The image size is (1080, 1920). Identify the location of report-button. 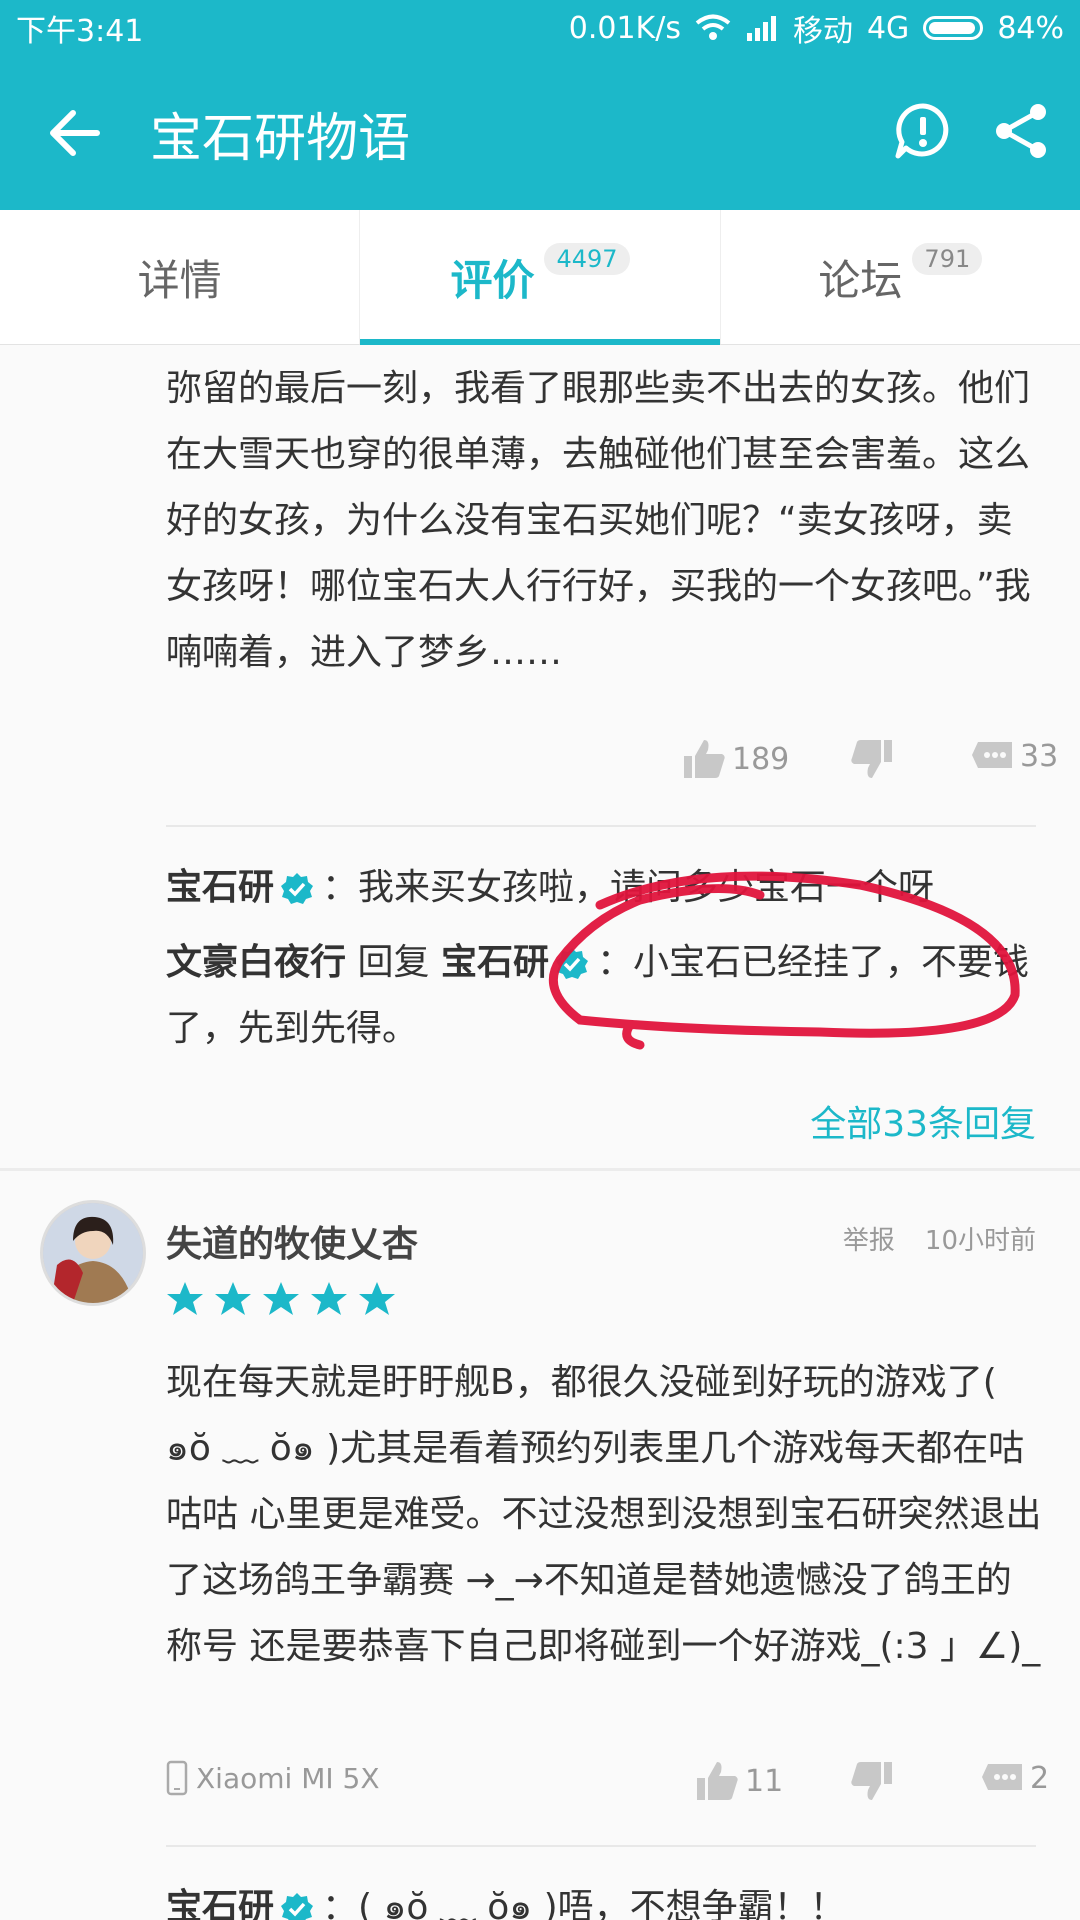
(923, 133).